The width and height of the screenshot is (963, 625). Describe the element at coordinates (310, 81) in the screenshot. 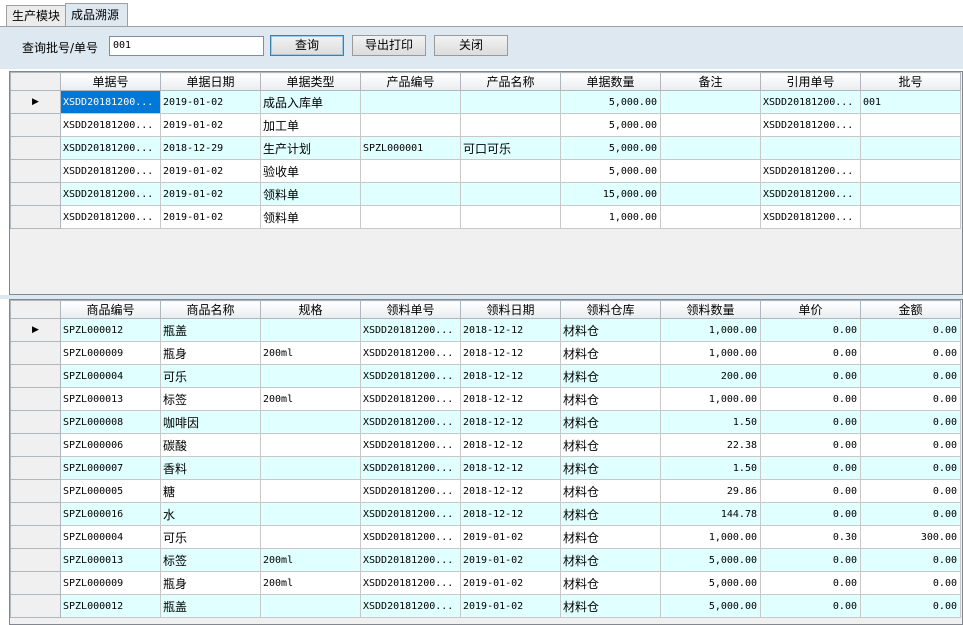

I see `column-header: 单据类型` at that location.